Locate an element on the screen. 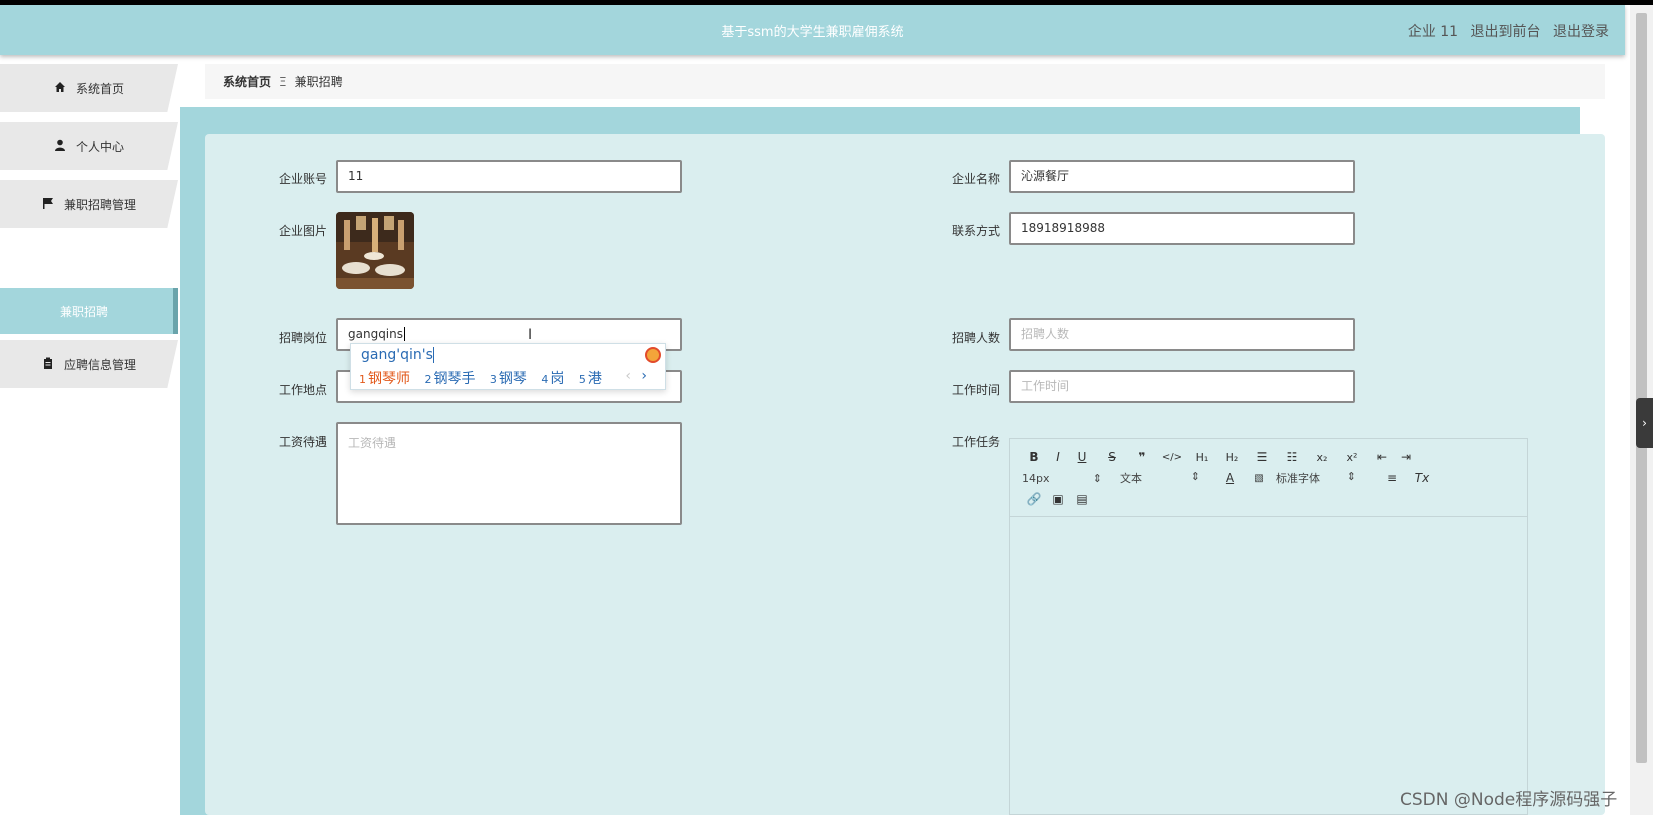 Image resolution: width=1653 pixels, height=815 pixels. ordered-list-icon: ☰ is located at coordinates (1262, 457).